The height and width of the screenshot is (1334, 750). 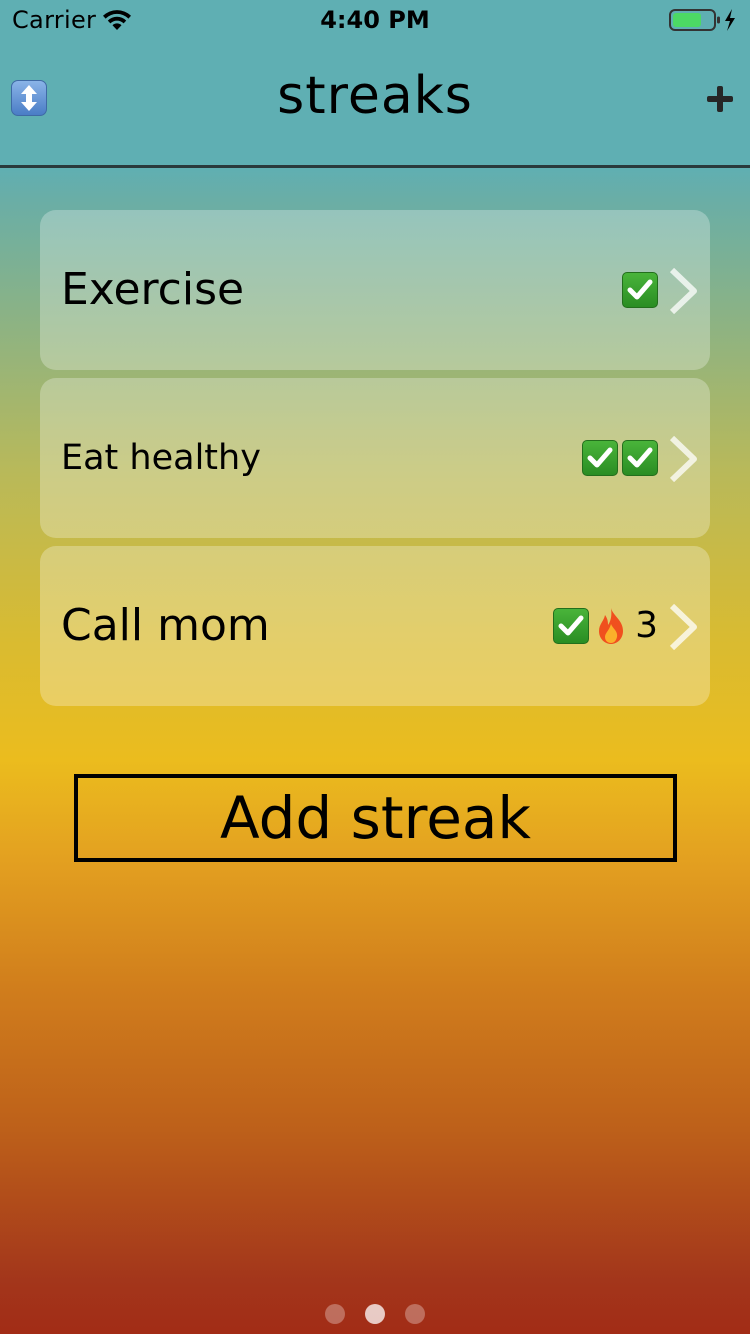 I want to click on streak-status: 3, so click(x=605, y=626).